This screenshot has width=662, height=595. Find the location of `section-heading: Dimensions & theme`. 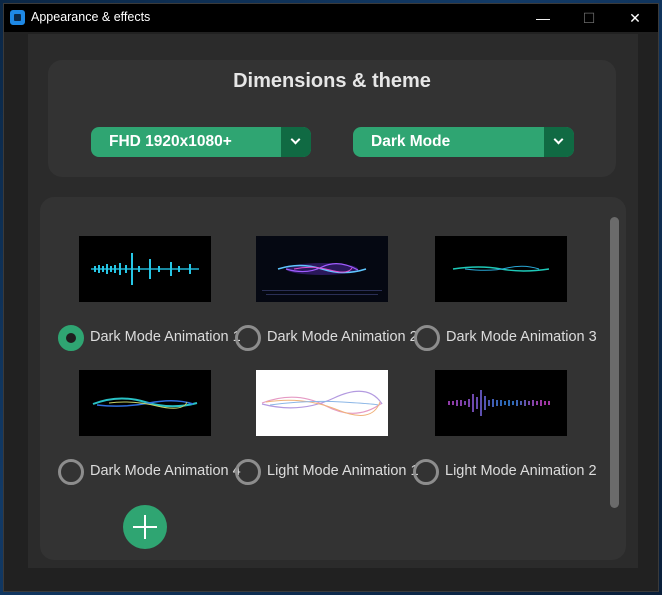

section-heading: Dimensions & theme is located at coordinates (332, 81).